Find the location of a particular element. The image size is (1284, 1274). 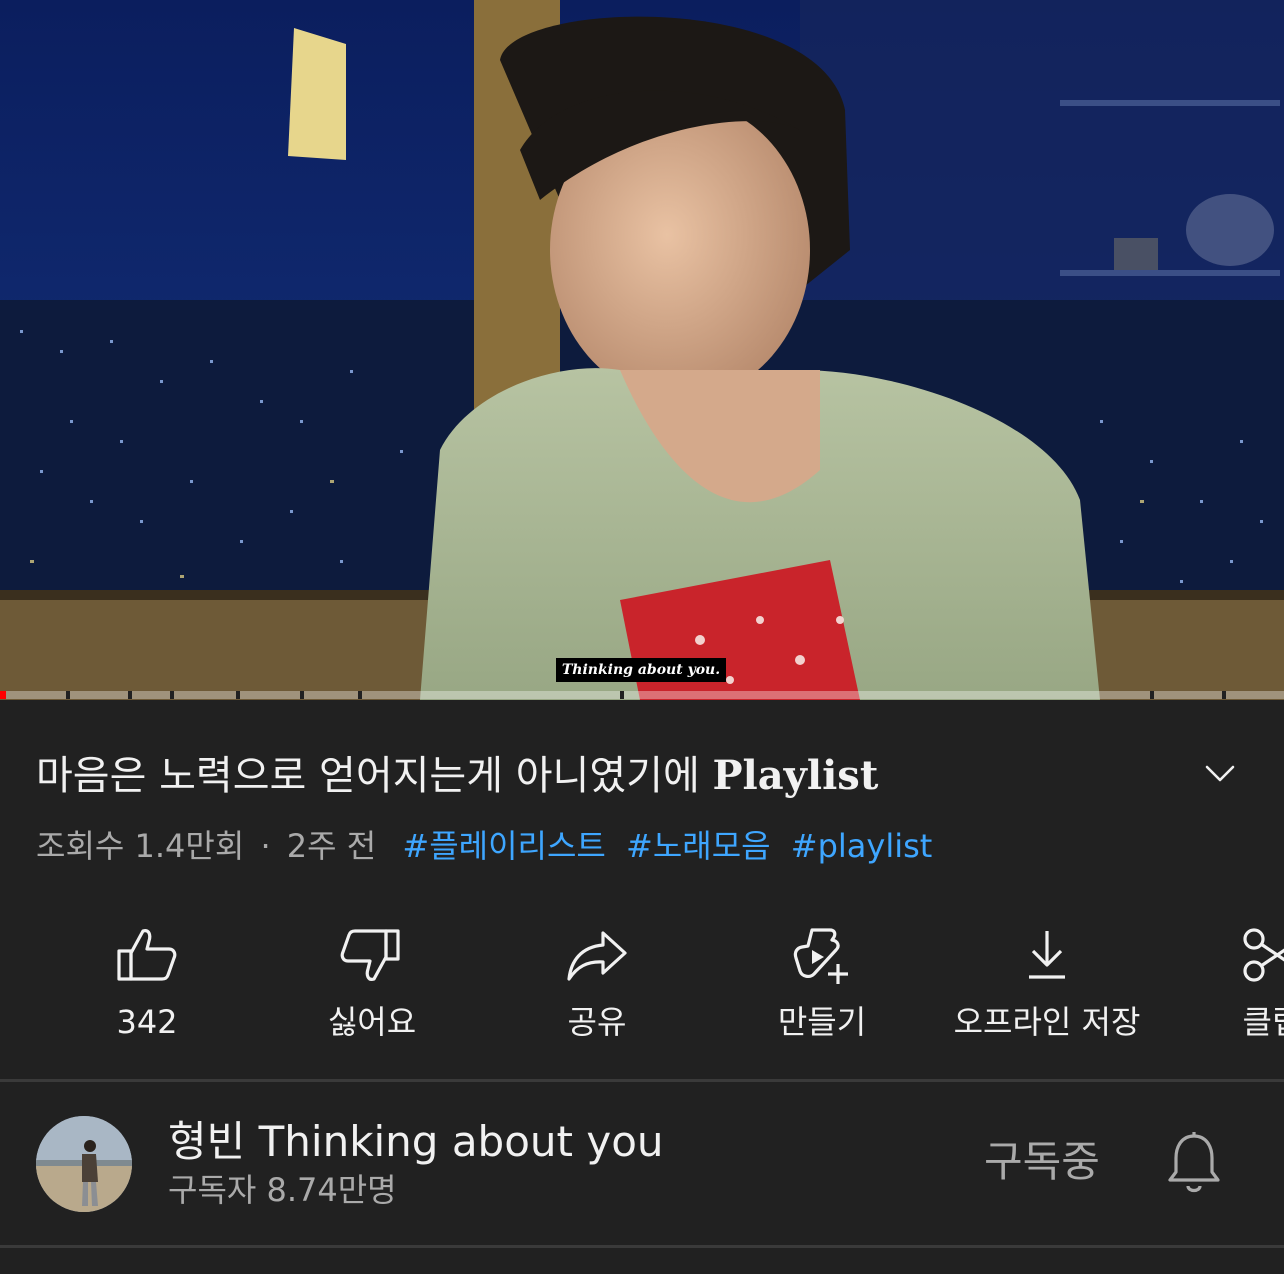

download-button: 오프라인 저장 is located at coordinates (1047, 985).